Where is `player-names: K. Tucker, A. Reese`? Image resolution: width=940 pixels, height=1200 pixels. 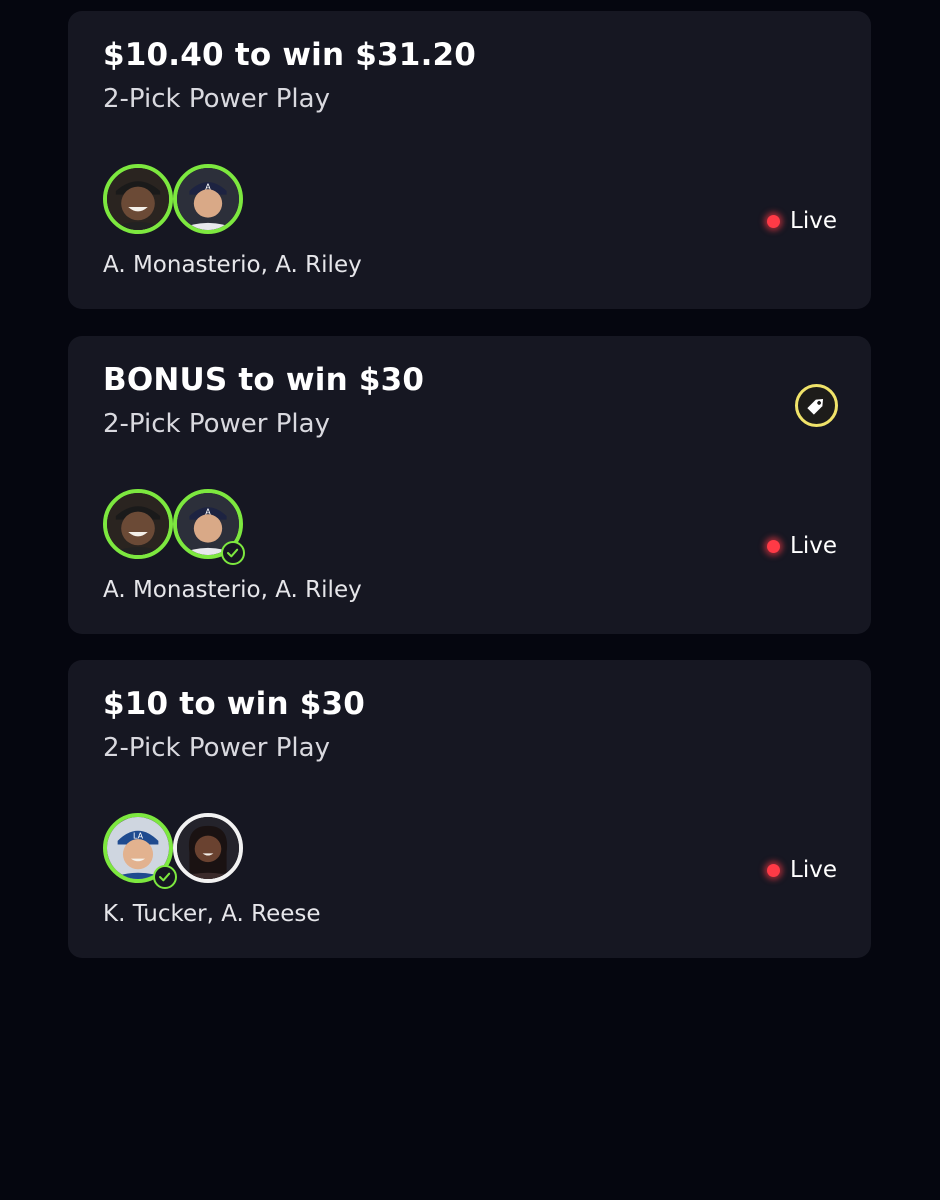
player-names: K. Tucker, A. Reese is located at coordinates (212, 914).